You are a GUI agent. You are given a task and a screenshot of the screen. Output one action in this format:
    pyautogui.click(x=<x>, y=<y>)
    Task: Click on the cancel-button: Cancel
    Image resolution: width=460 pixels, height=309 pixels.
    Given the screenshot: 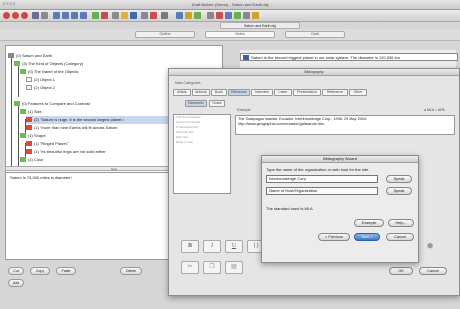 What is the action you would take?
    pyautogui.click(x=400, y=237)
    